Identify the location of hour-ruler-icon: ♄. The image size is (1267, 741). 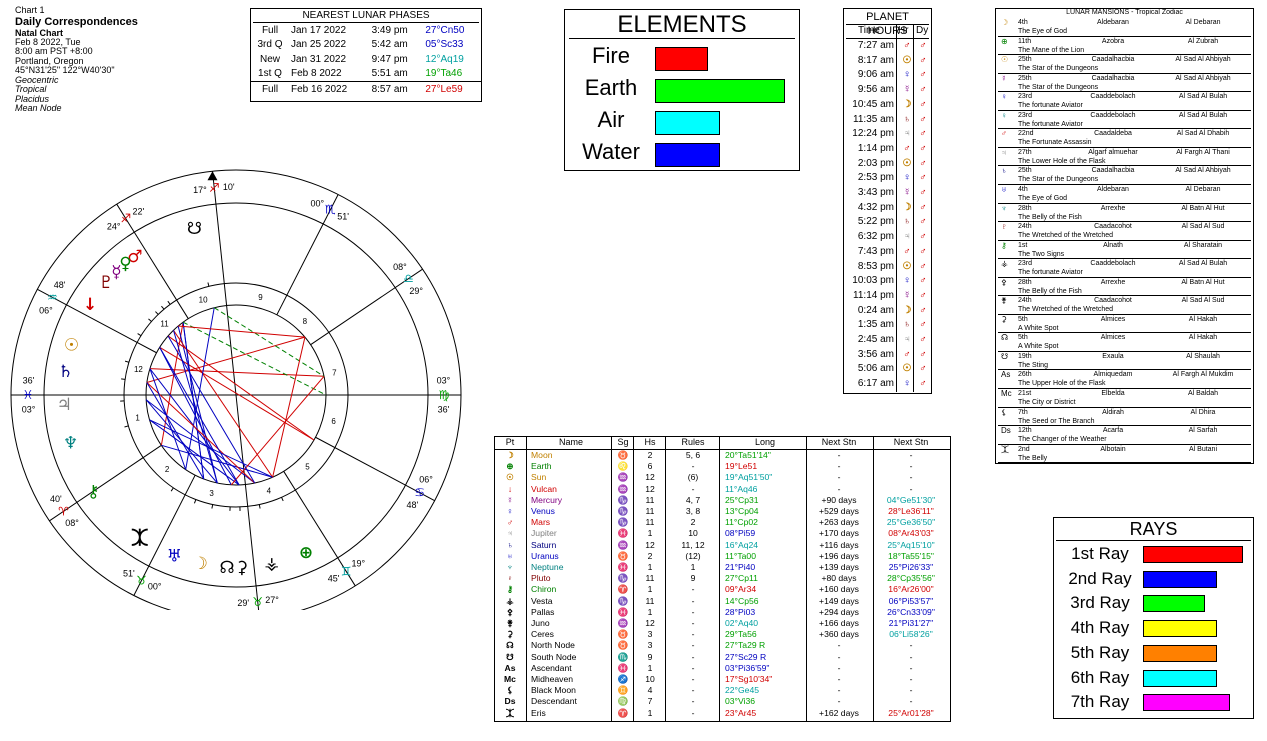
(907, 222).